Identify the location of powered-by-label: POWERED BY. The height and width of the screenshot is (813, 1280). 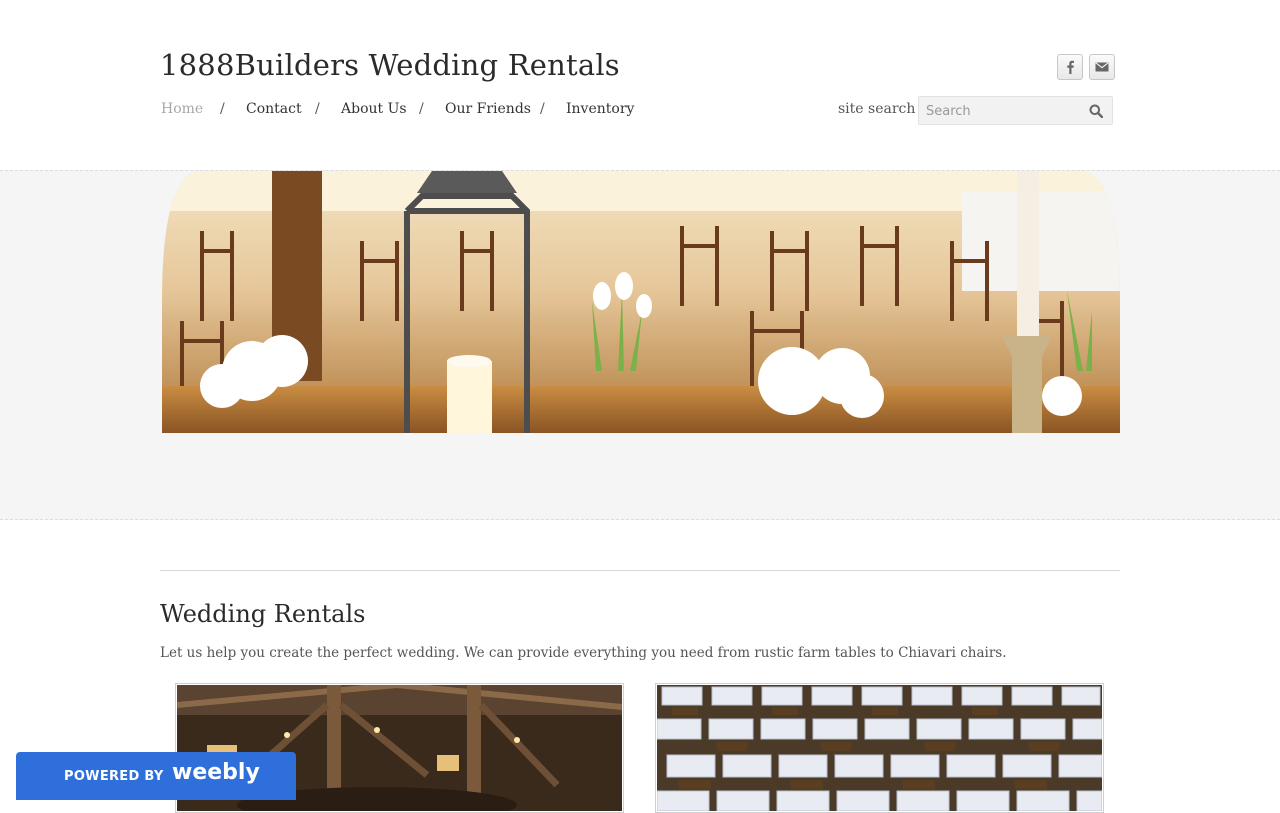
(114, 776).